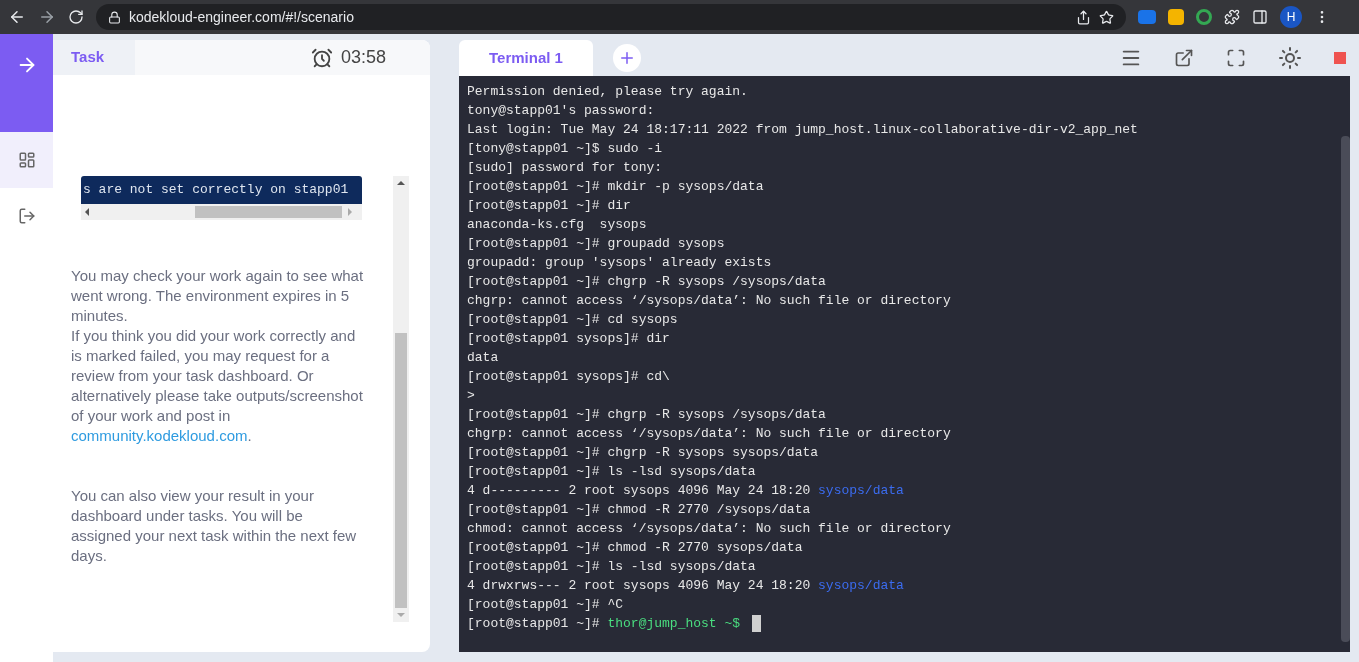 Image resolution: width=1359 pixels, height=662 pixels. I want to click on terminal-line: [root@stapp01 ~]# mkdir -p sysops/data, so click(615, 187).